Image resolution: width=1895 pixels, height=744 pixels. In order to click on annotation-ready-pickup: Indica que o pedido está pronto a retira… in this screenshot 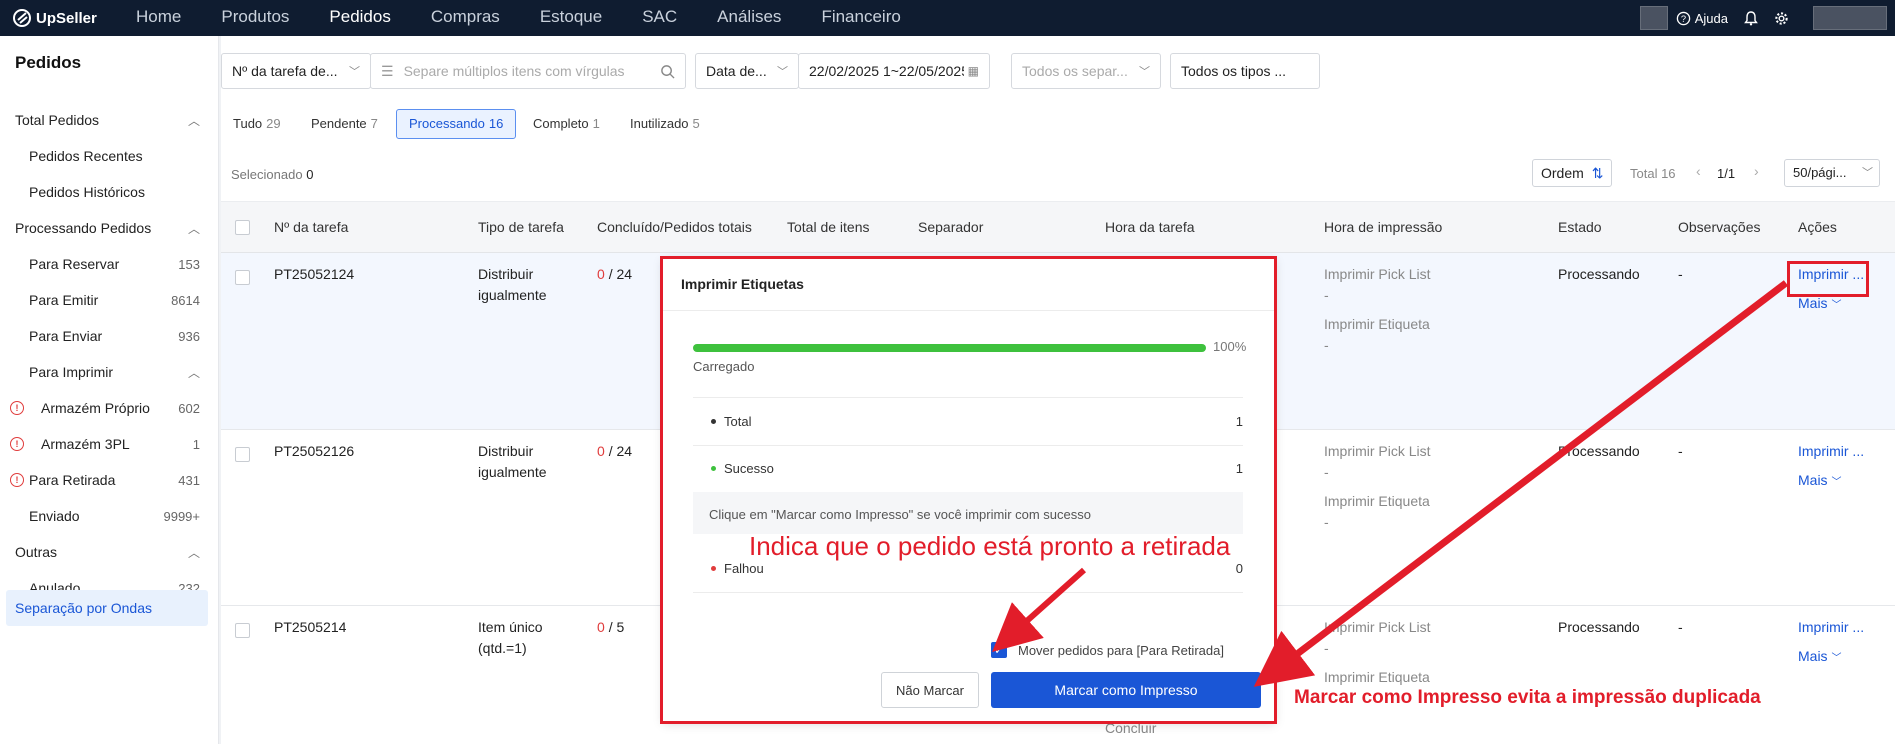, I will do `click(990, 546)`.